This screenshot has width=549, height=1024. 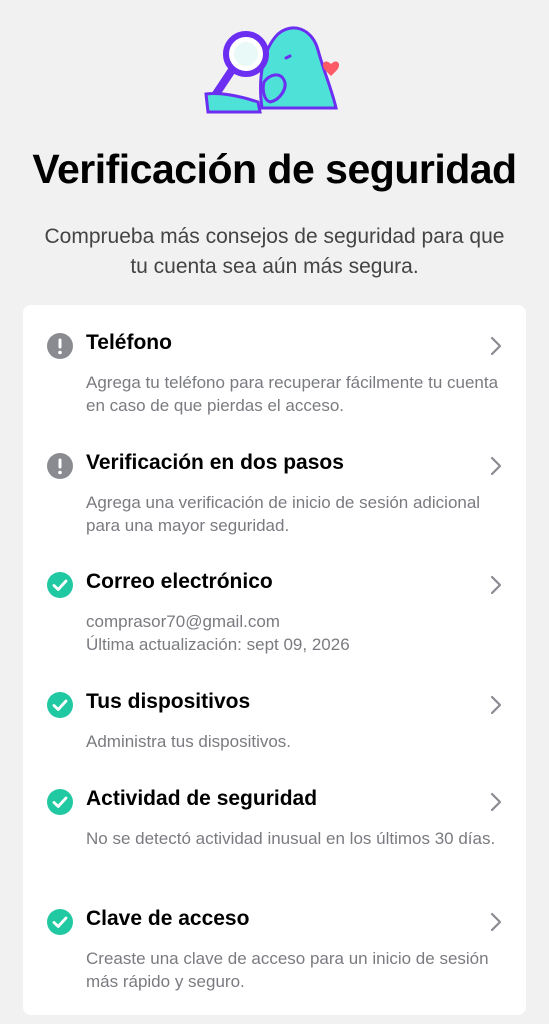 What do you see at coordinates (168, 918) in the screenshot?
I see `item-title: Clave de acceso` at bounding box center [168, 918].